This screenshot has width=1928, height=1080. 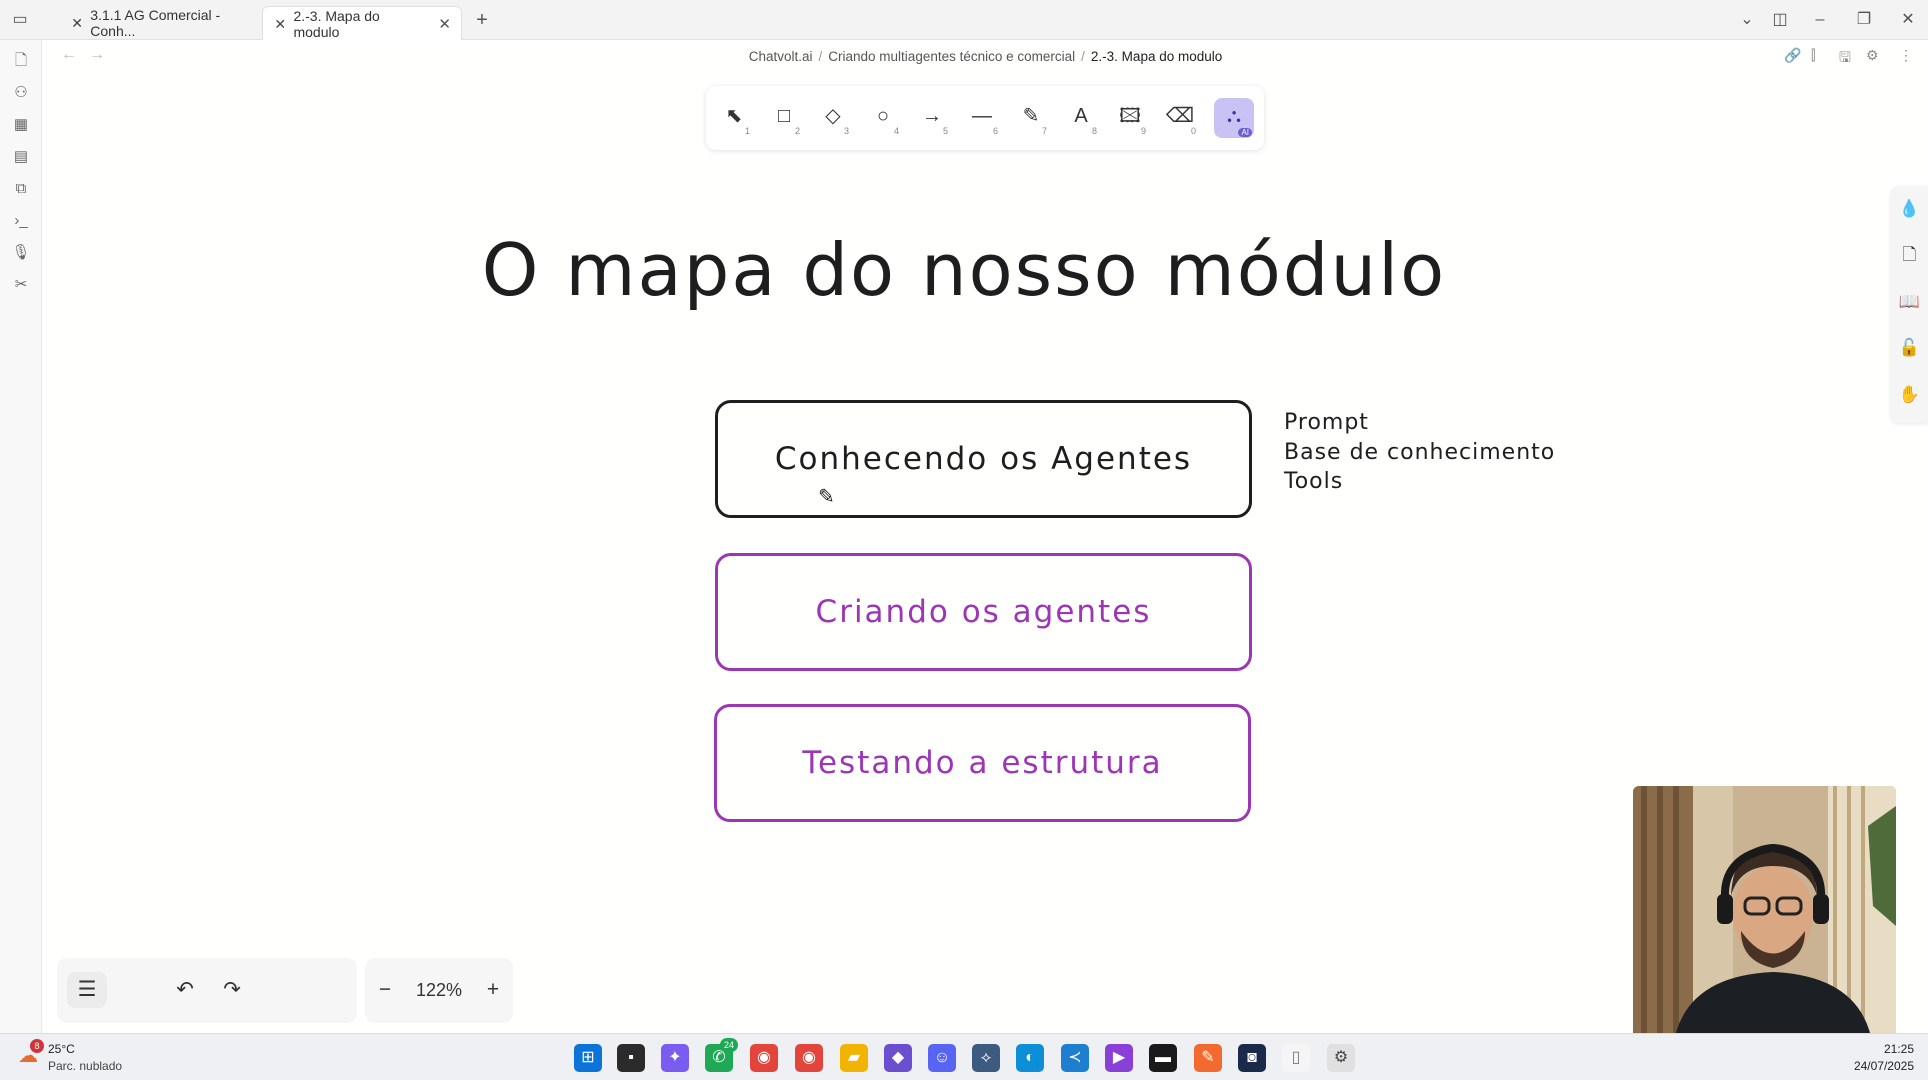 What do you see at coordinates (21, 61) in the screenshot?
I see `new-note-icon: 🗋` at bounding box center [21, 61].